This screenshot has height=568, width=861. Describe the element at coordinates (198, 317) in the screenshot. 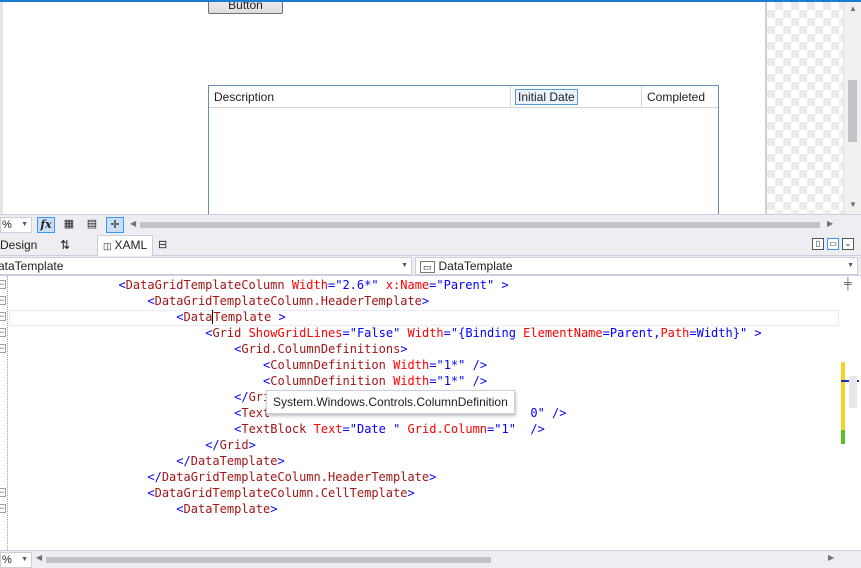

I see `code-token: Data` at that location.